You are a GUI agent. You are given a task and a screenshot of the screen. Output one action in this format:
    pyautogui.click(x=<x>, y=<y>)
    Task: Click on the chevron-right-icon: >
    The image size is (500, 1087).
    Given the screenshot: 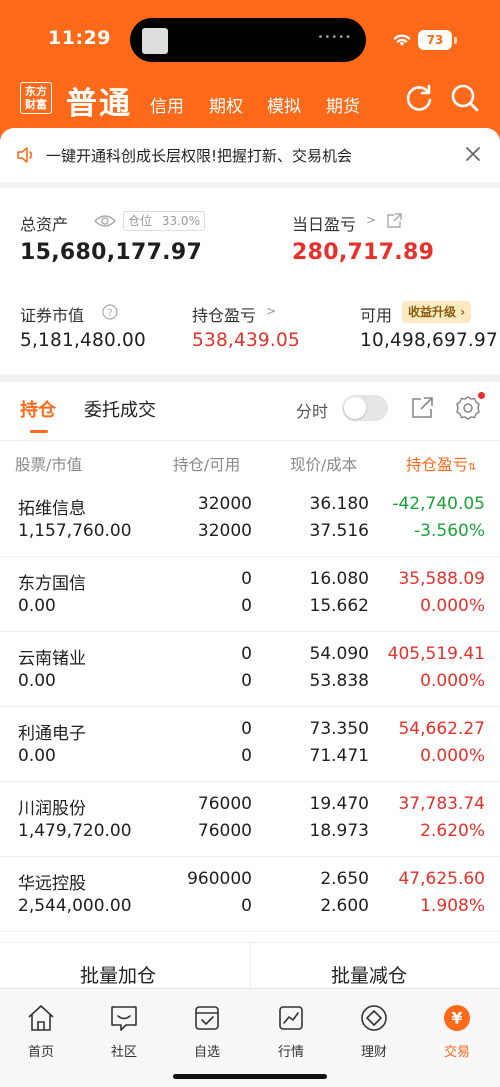 What is the action you would take?
    pyautogui.click(x=371, y=220)
    